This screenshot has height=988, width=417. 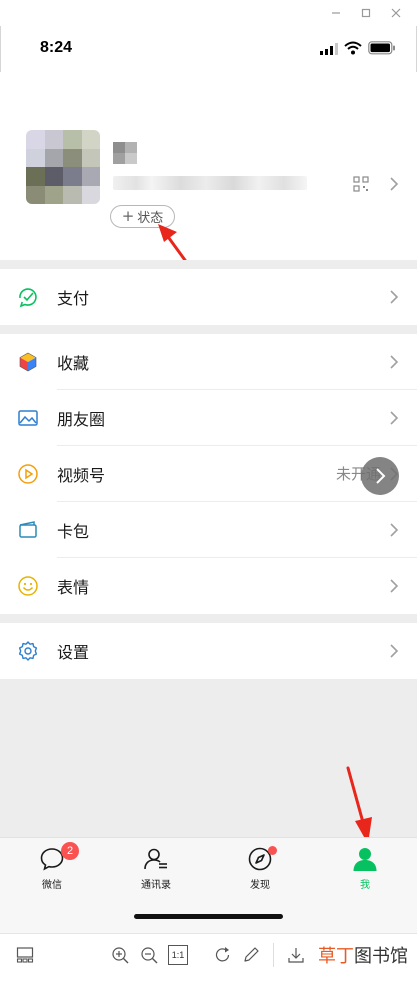 I want to click on actual-size-button: 1:1, so click(x=178, y=955).